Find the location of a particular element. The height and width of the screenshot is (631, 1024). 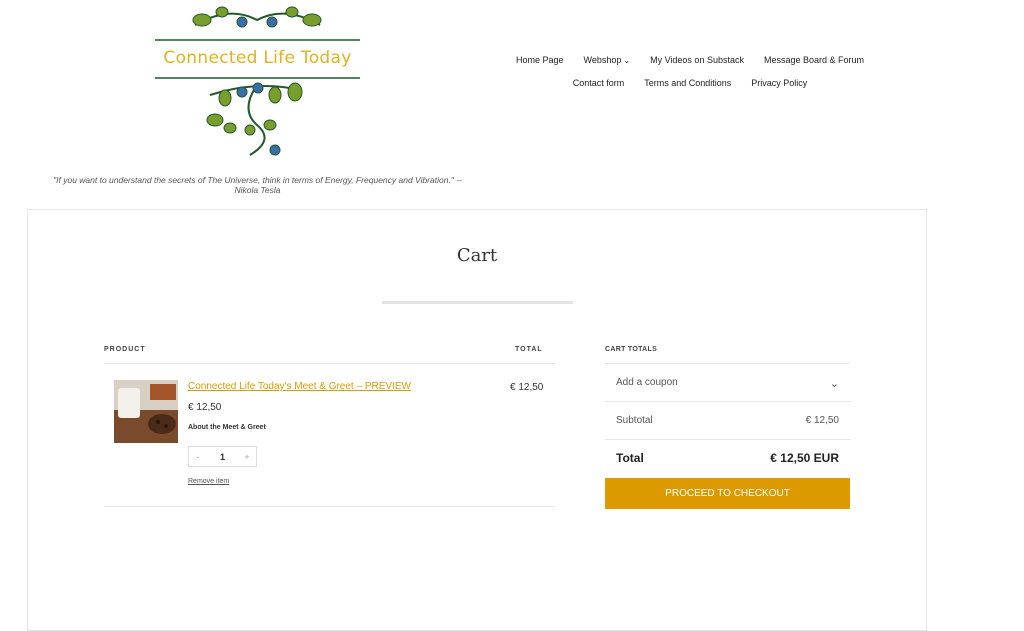

subtotal-value: € 12,50 is located at coordinates (822, 420).